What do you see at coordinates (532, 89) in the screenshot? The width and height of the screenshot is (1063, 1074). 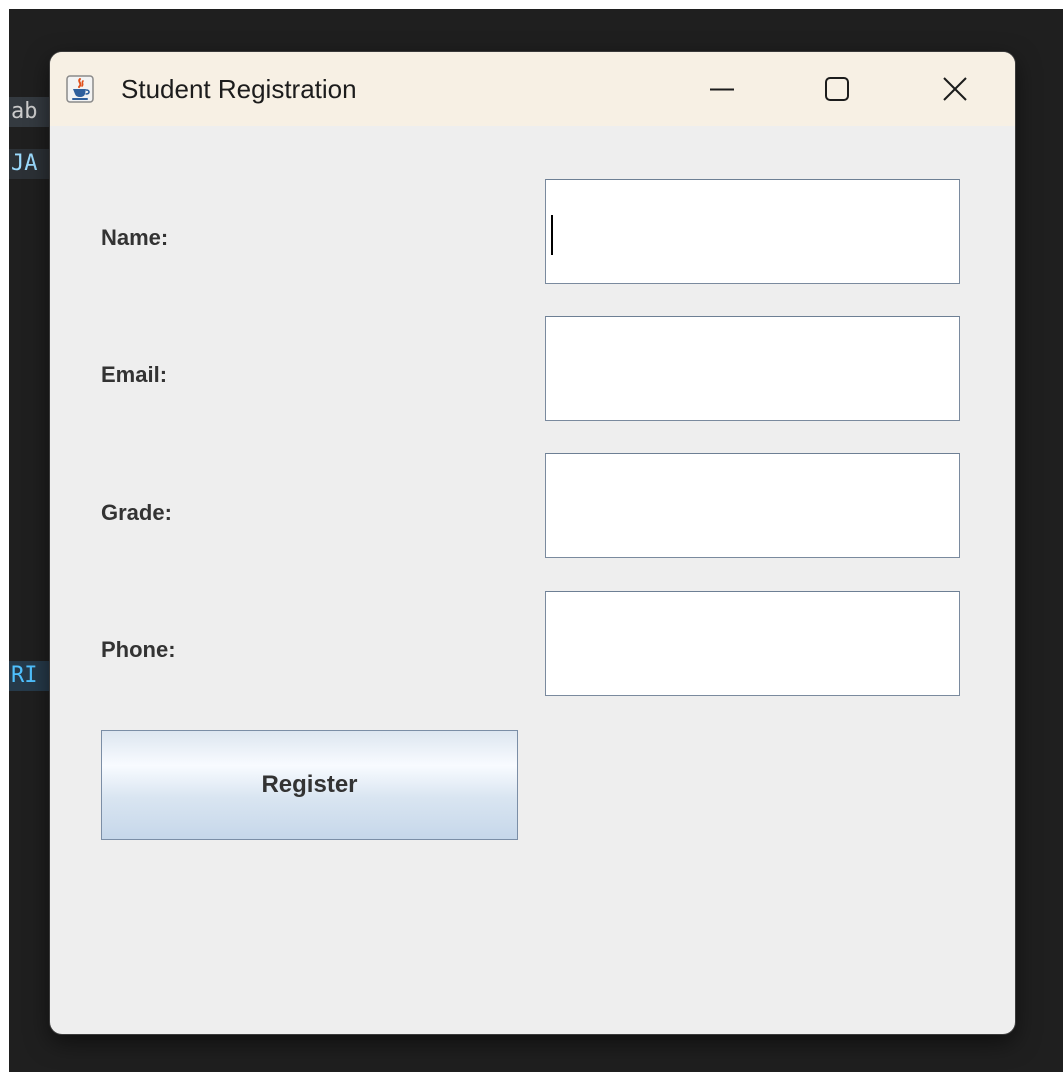 I see `title-bar: Student Registration` at bounding box center [532, 89].